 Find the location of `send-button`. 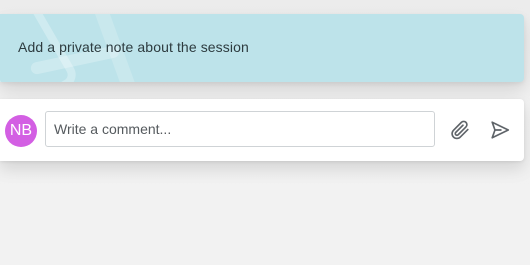

send-button is located at coordinates (500, 130).